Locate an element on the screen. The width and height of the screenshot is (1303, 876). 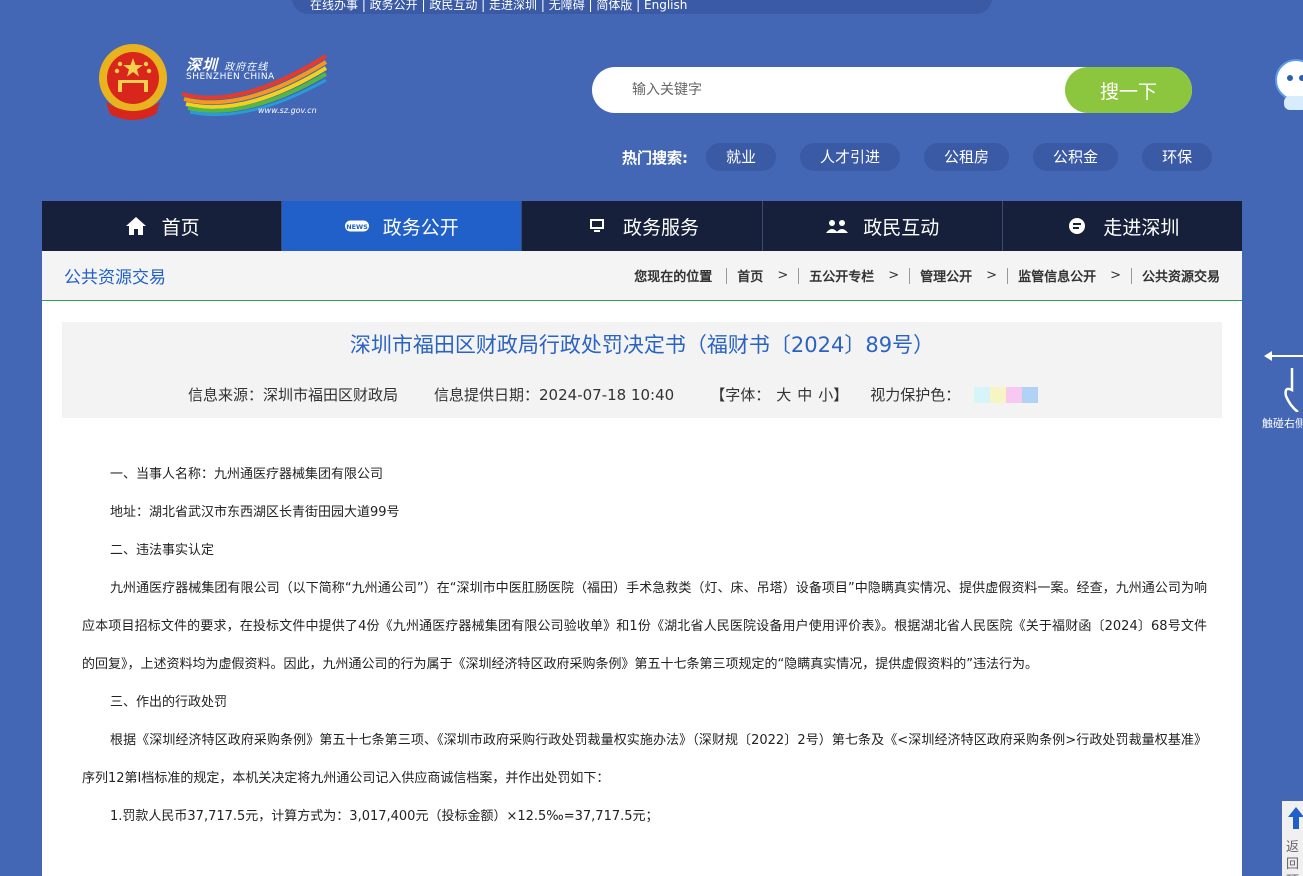
breadcrumb-home: 首页 is located at coordinates (750, 275).